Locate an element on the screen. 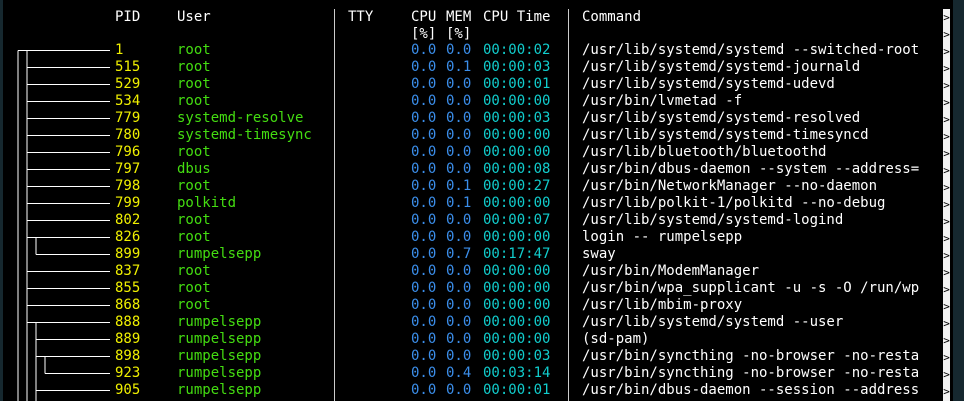 This screenshot has height=401, width=964. process-pid: 799 is located at coordinates (127, 203).